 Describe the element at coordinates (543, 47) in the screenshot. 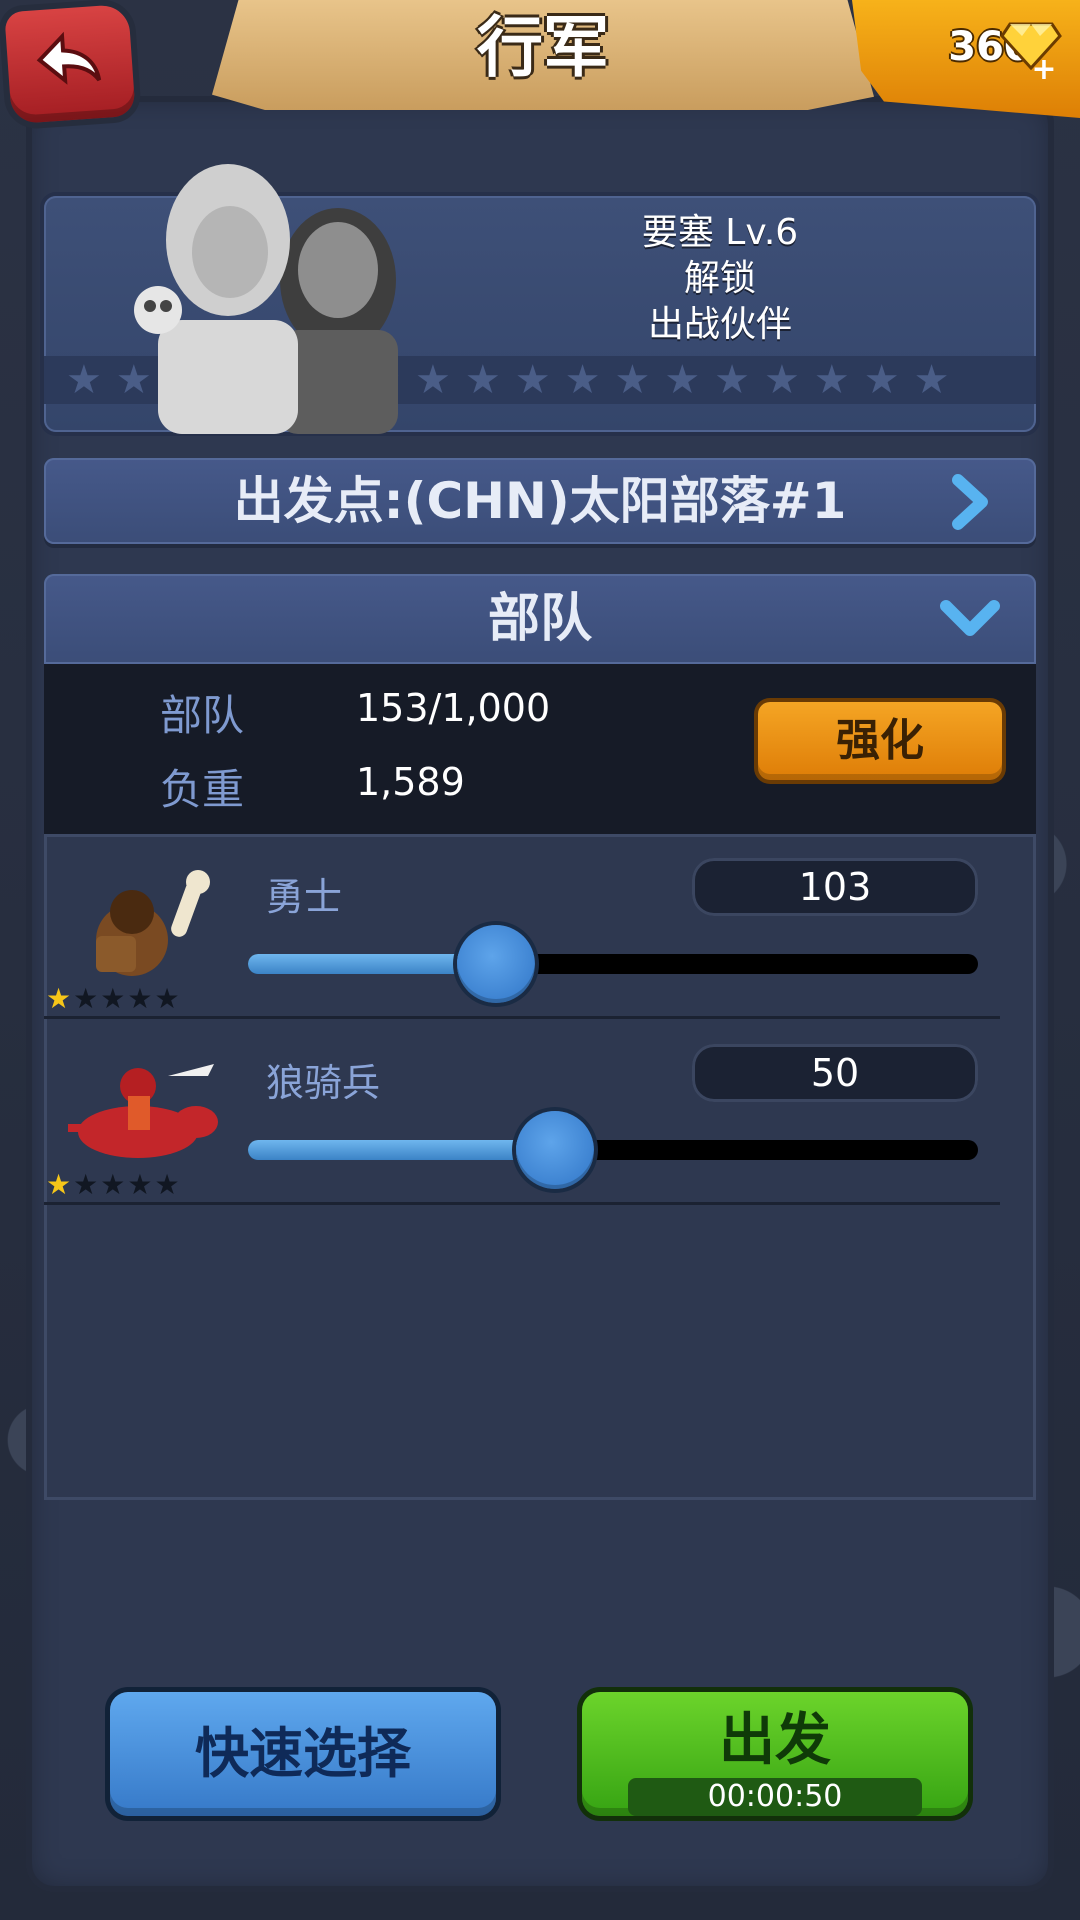

I see `page-title: 行军` at that location.